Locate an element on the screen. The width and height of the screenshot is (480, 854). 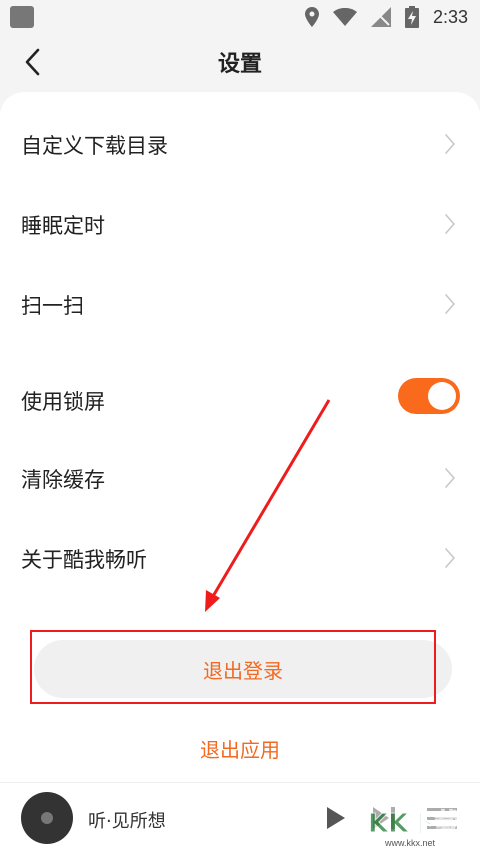
playlist-icon is located at coordinates (442, 818).